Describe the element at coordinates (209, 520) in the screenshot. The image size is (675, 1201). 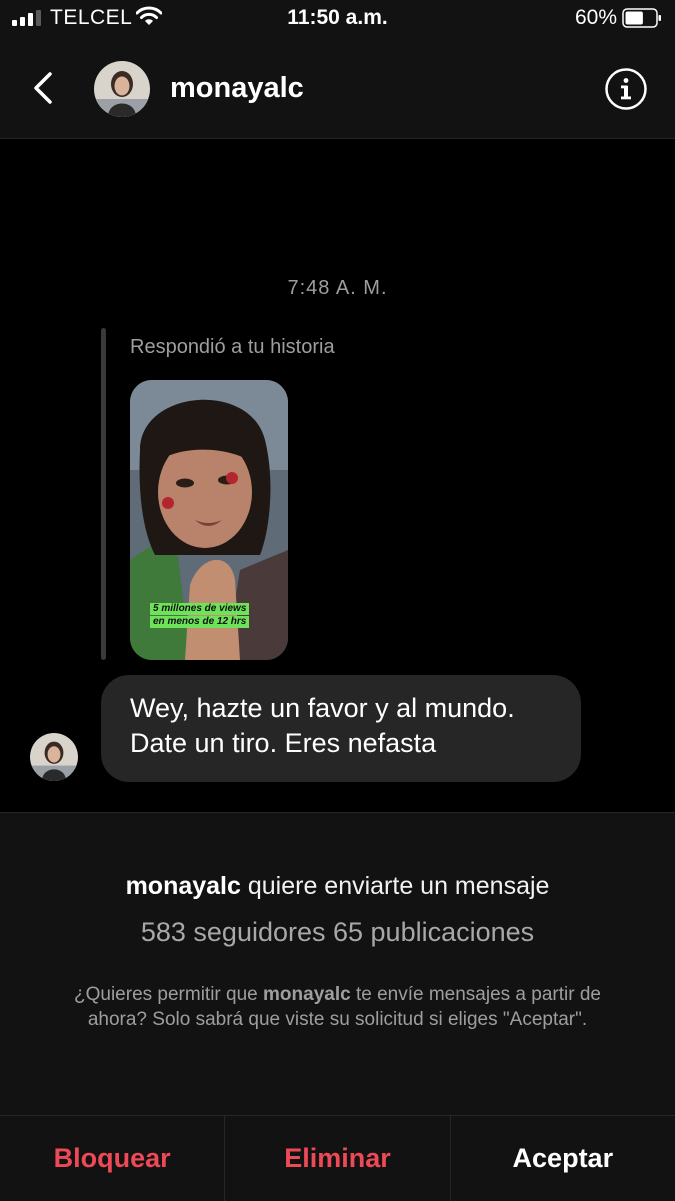
I see `story-thumbnail: 5 millones de views en menos de 12 hrs` at that location.